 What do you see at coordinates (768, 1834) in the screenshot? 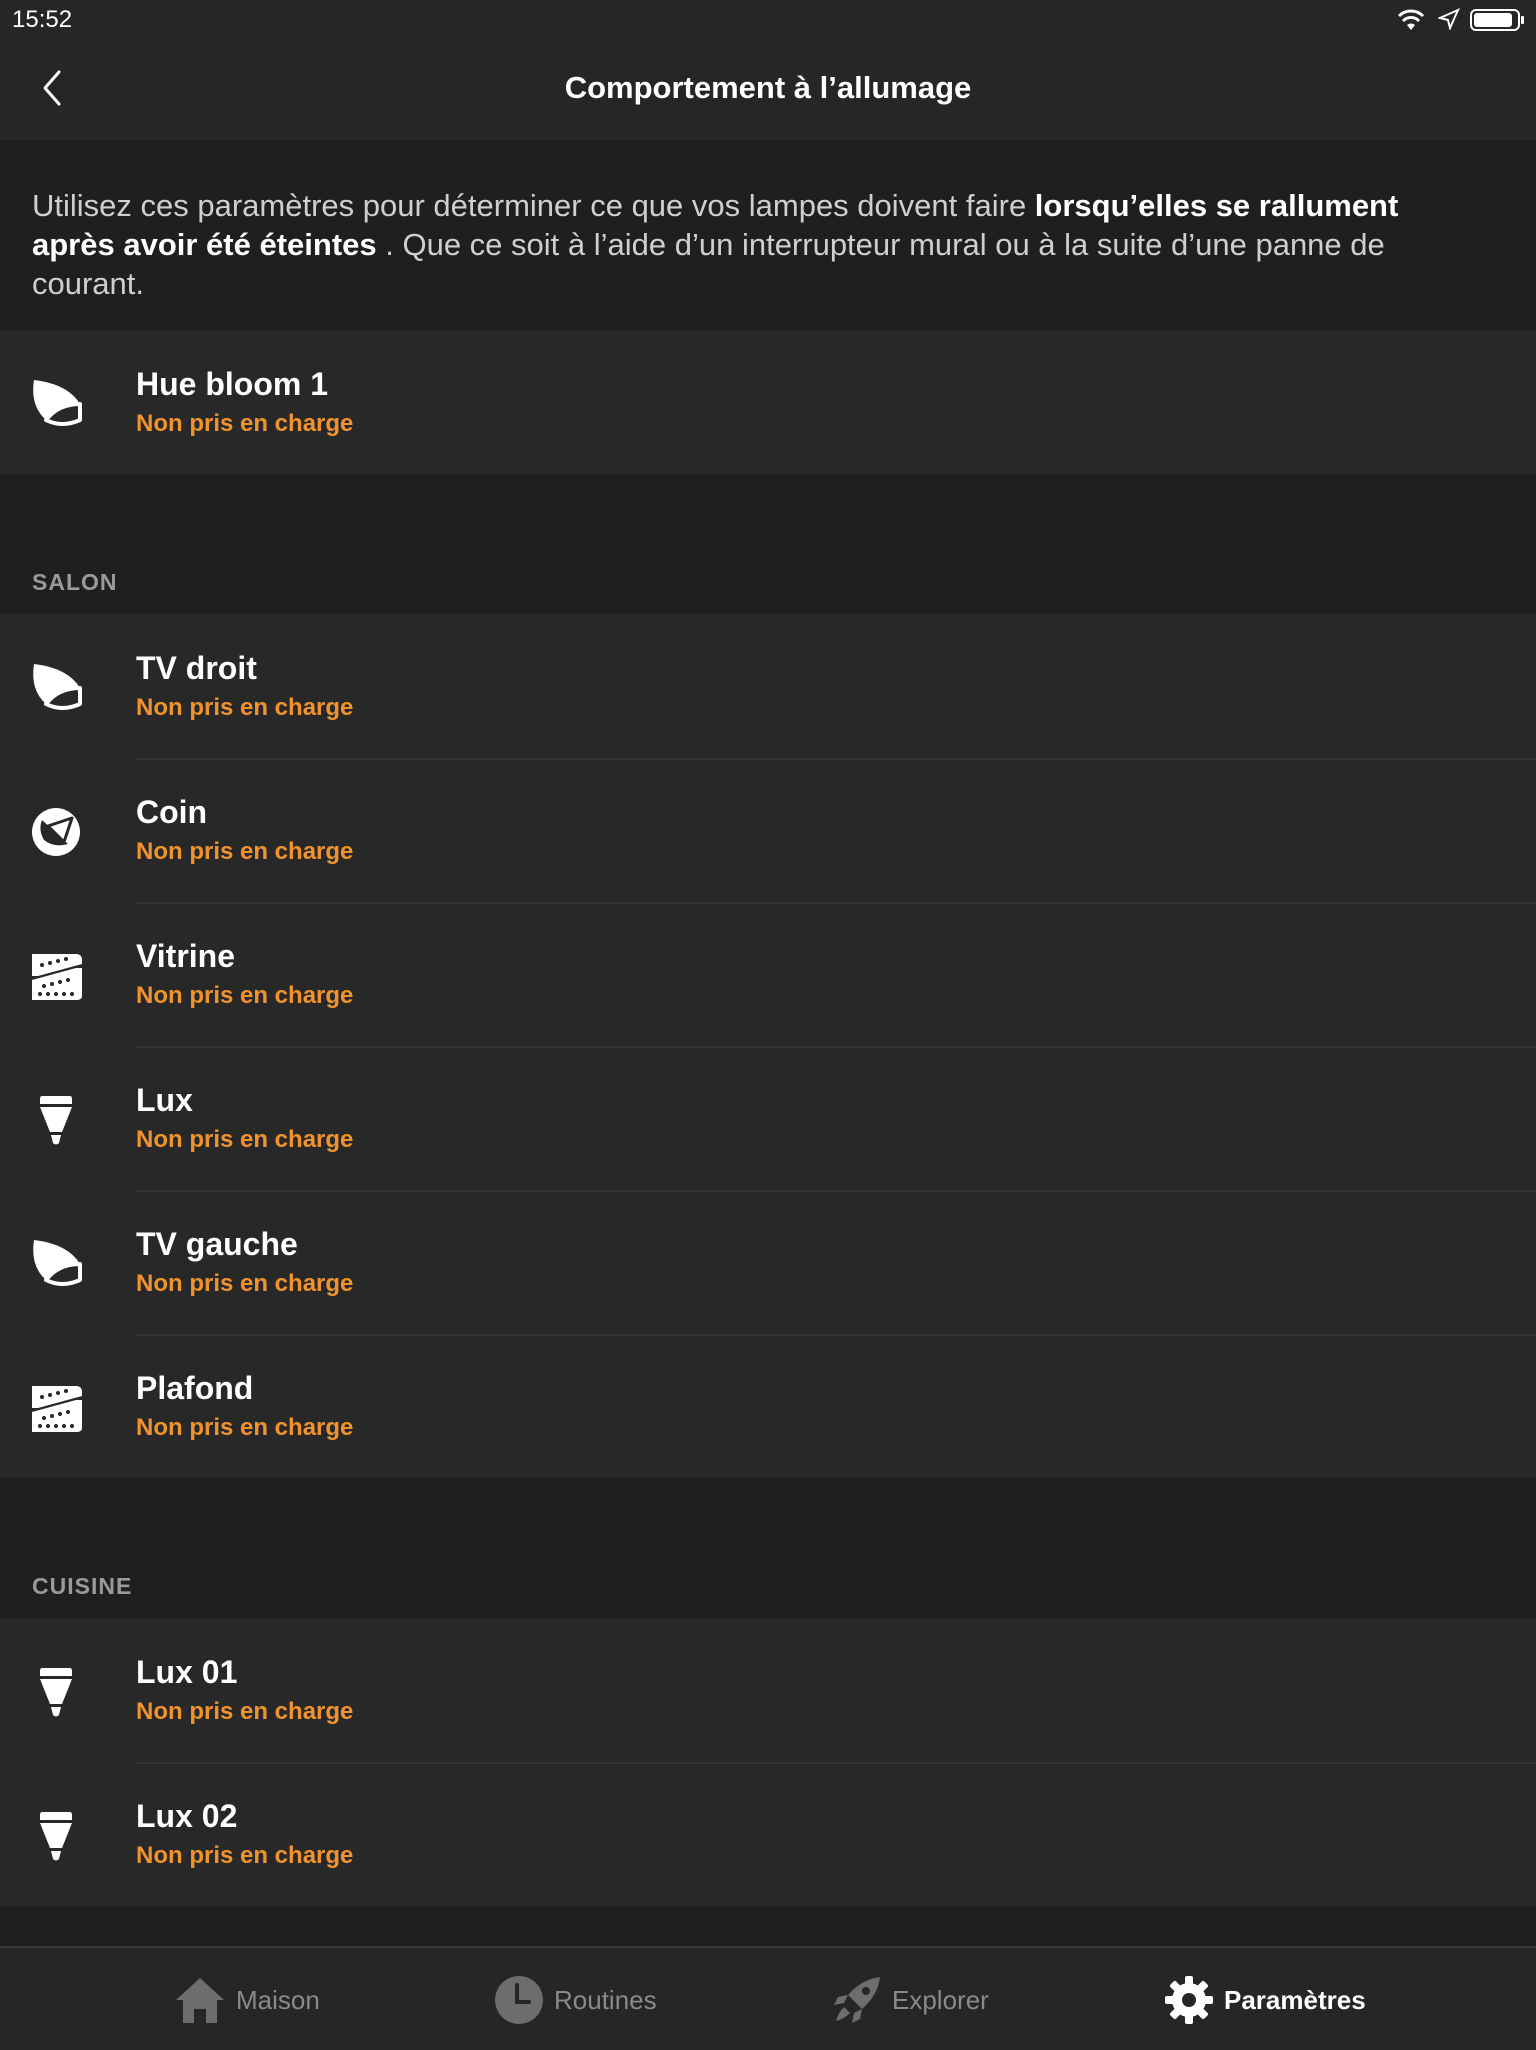
I see `light-row: Lux 02 Non pris en charge` at bounding box center [768, 1834].